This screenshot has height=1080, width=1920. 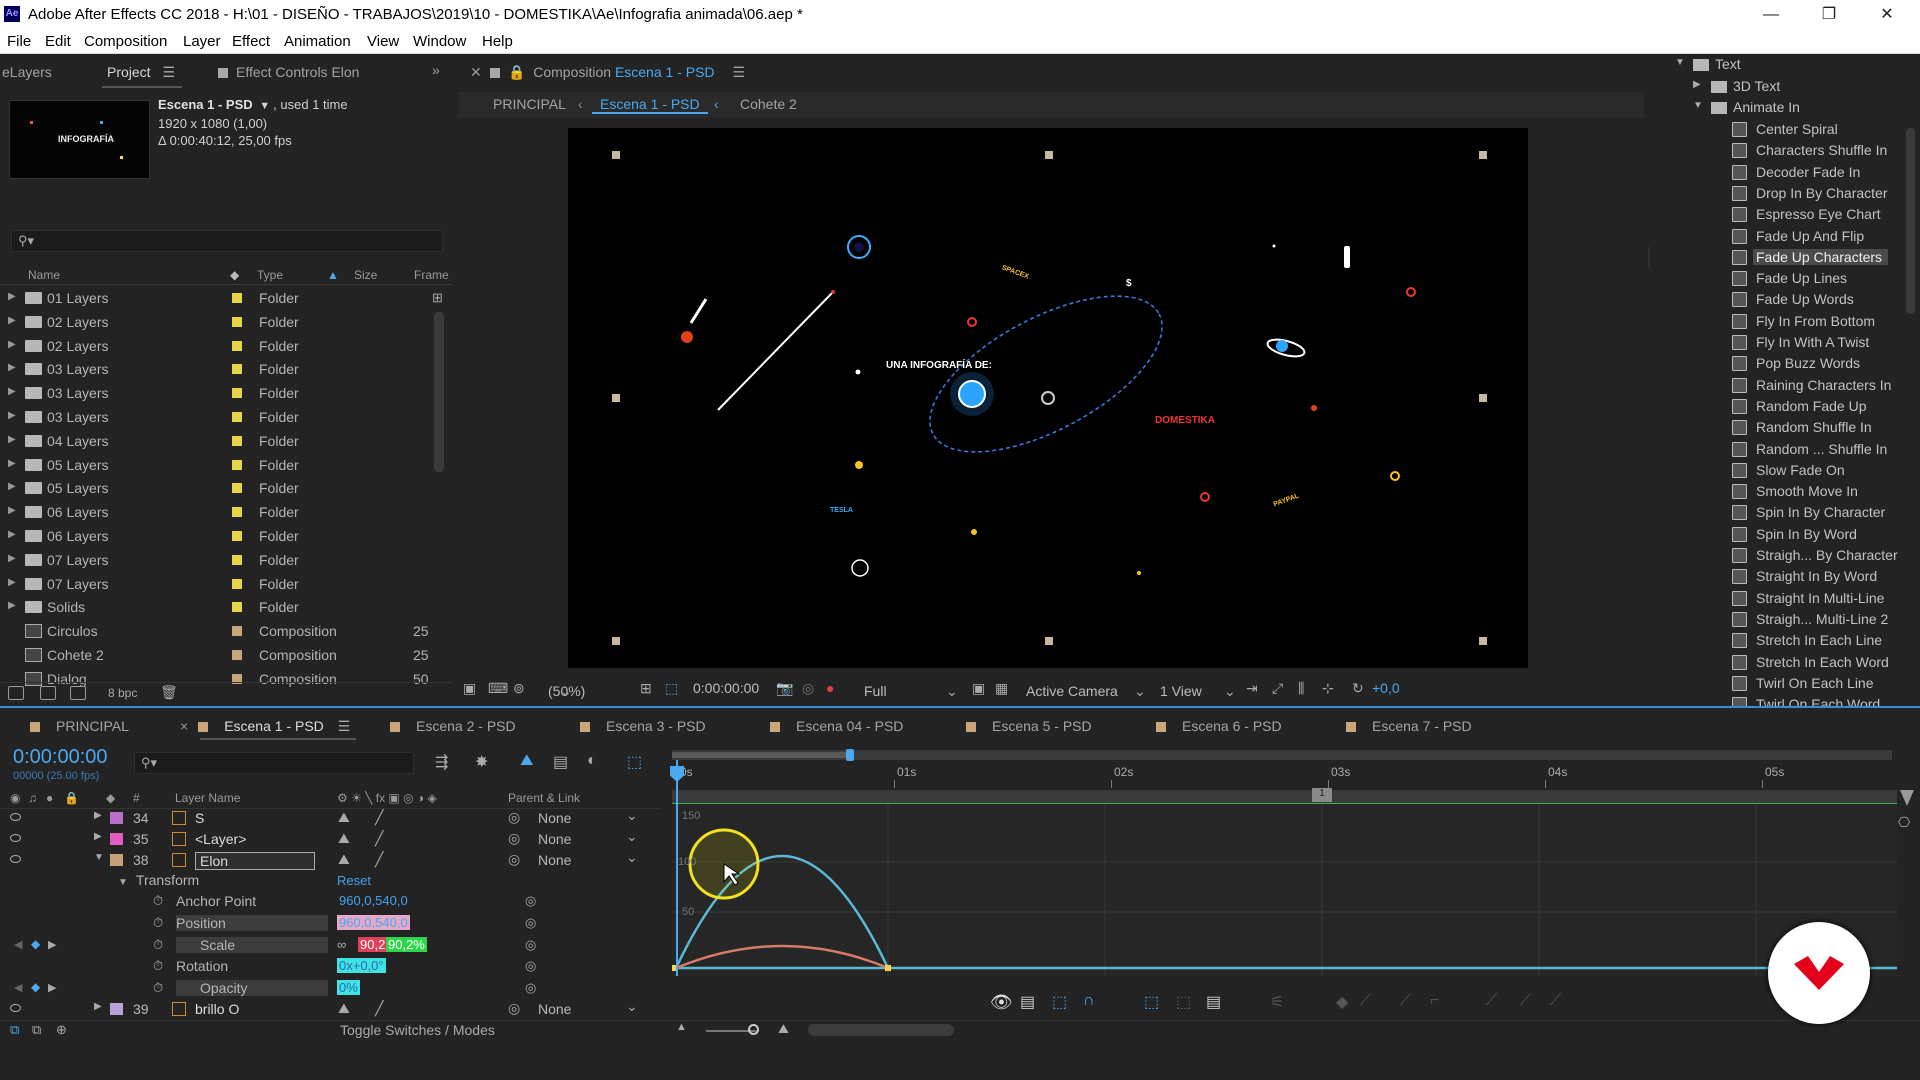 What do you see at coordinates (406, 944) in the screenshot?
I see `scale-y-value: 90,2%` at bounding box center [406, 944].